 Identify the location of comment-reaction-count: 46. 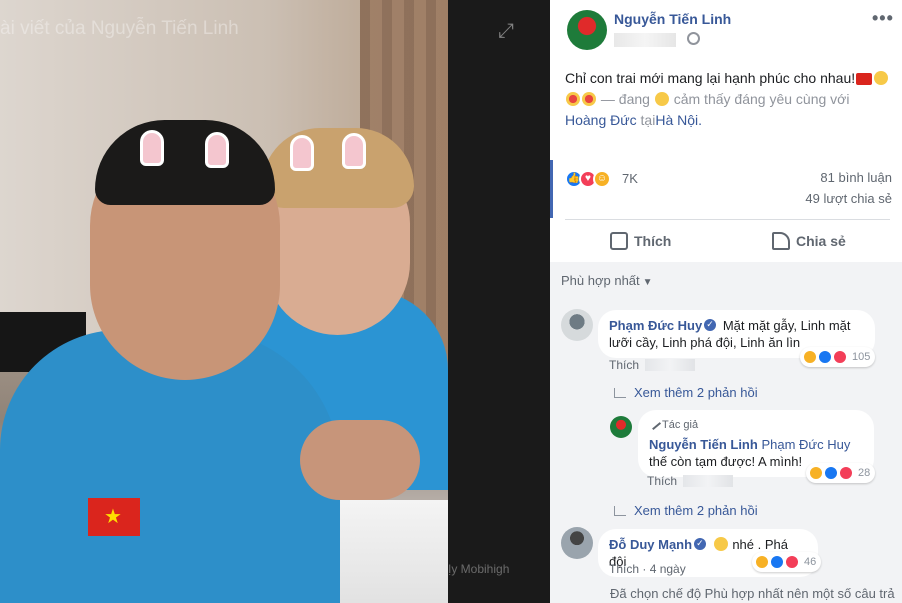
(810, 562).